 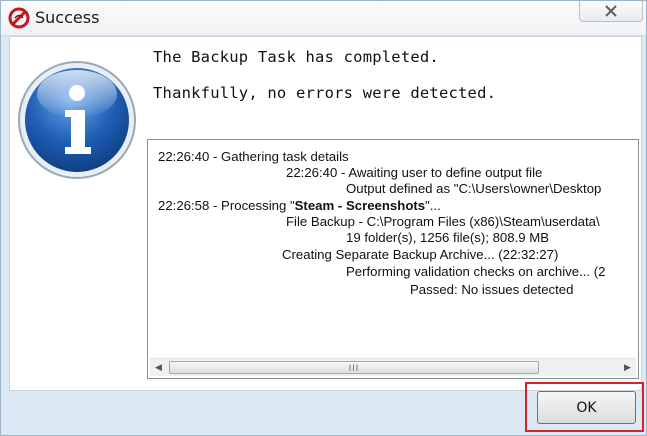 What do you see at coordinates (323, 18) in the screenshot?
I see `title-bar: Success` at bounding box center [323, 18].